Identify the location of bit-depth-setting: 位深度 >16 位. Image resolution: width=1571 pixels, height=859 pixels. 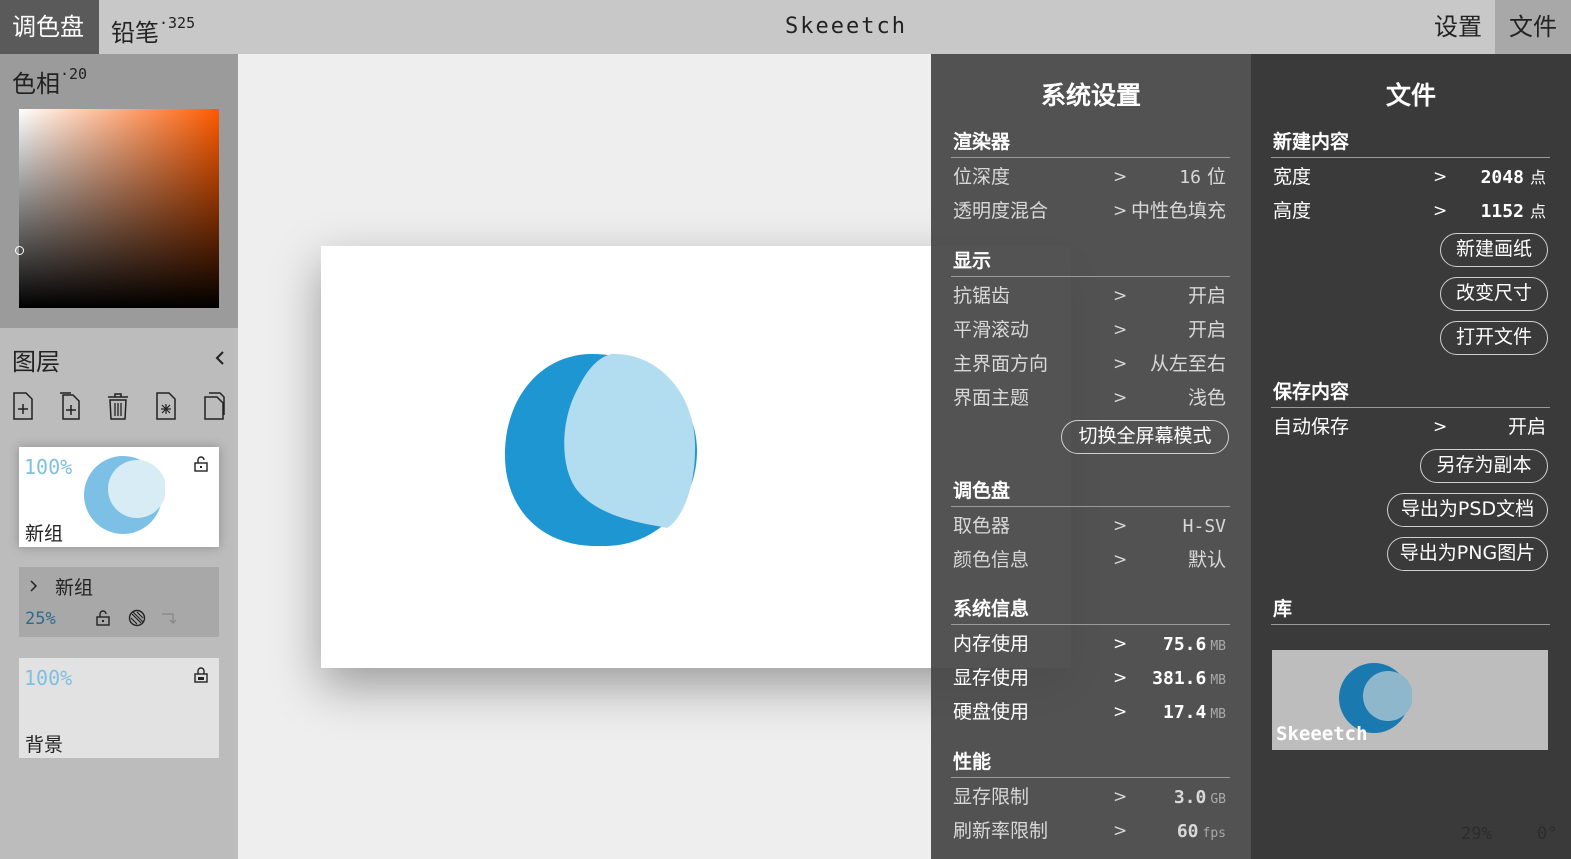
(1090, 177).